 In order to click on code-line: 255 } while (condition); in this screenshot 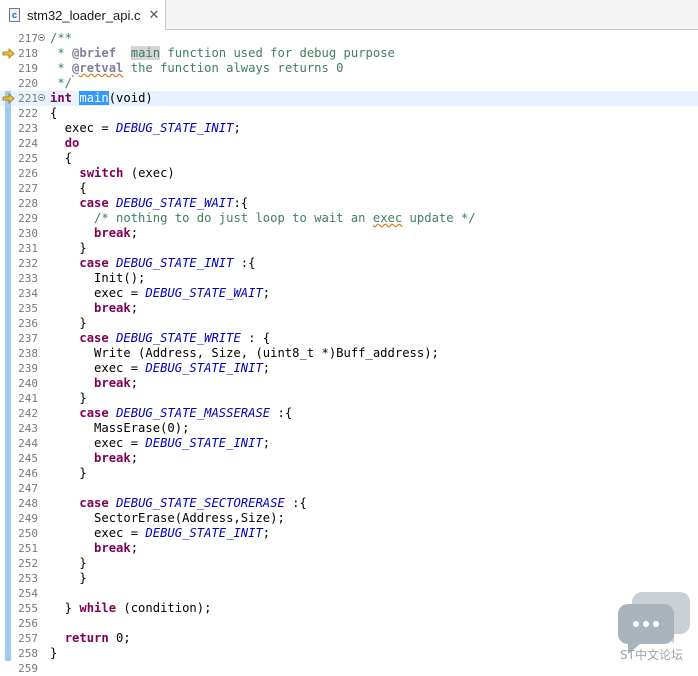, I will do `click(349, 608)`.